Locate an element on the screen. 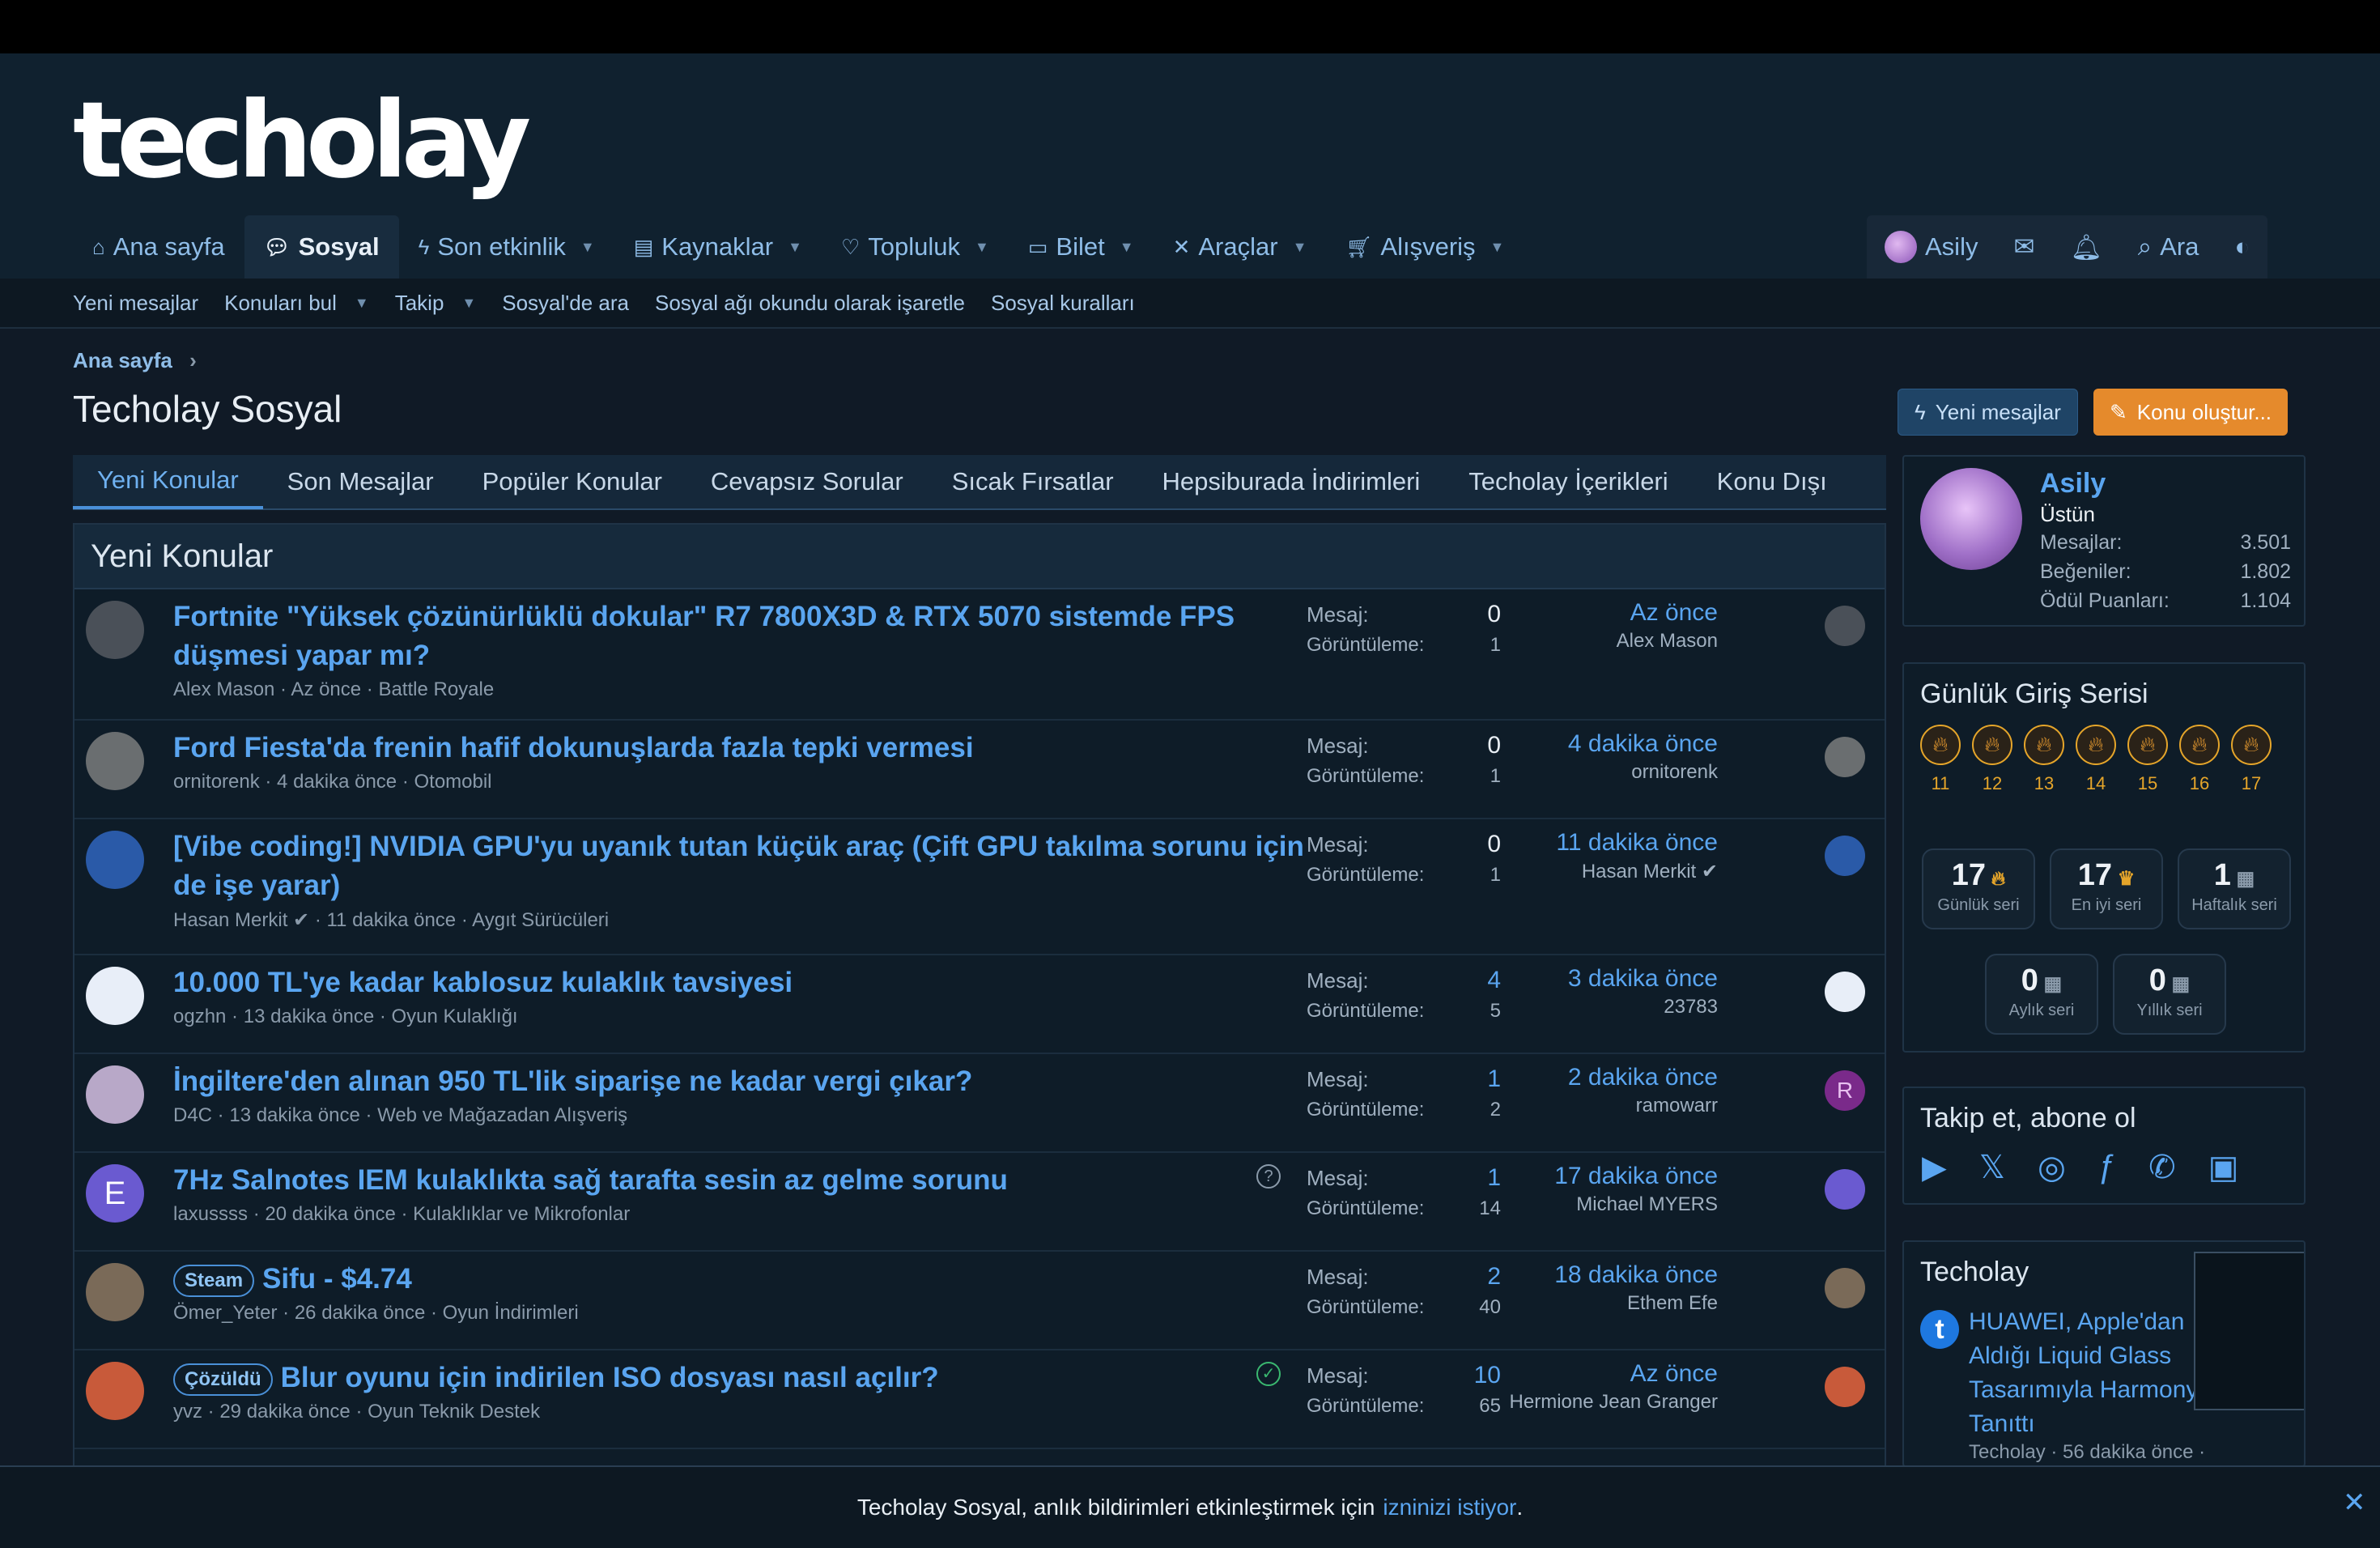  last-post-user: Michael MYERS is located at coordinates (1556, 1204).